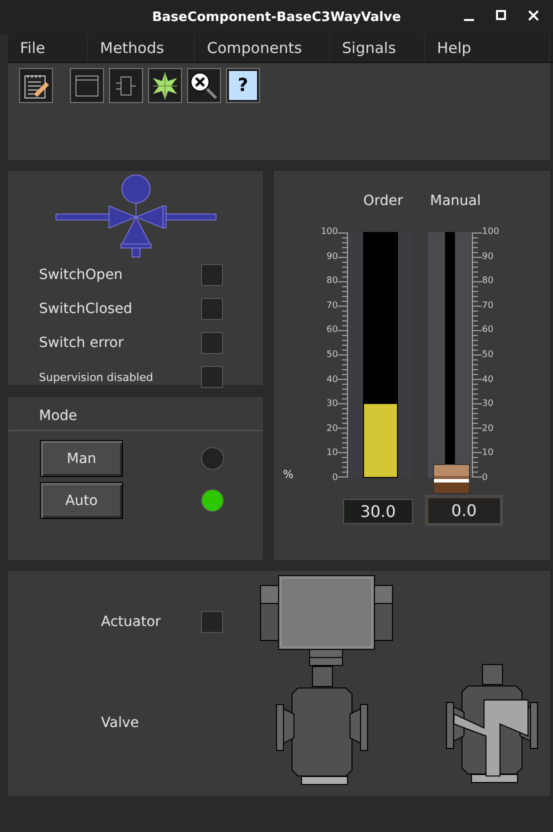  I want to click on maximize-icon, so click(501, 16).